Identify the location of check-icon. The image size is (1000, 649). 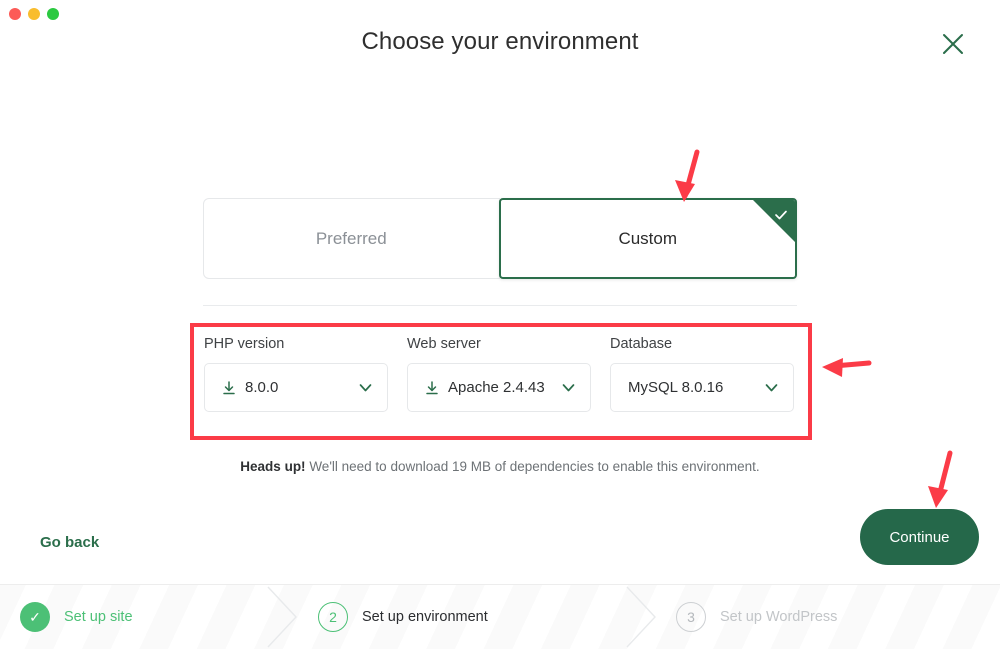
(781, 217).